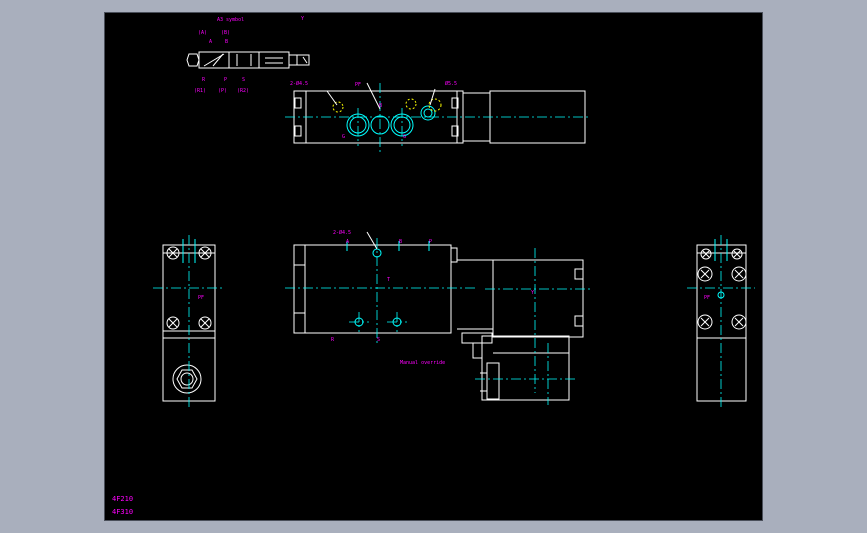 This screenshot has width=867, height=533. Describe the element at coordinates (437, 317) in the screenshot. I see `front-view: 2-Ø4.5 A B P R S T Y Manual override` at that location.